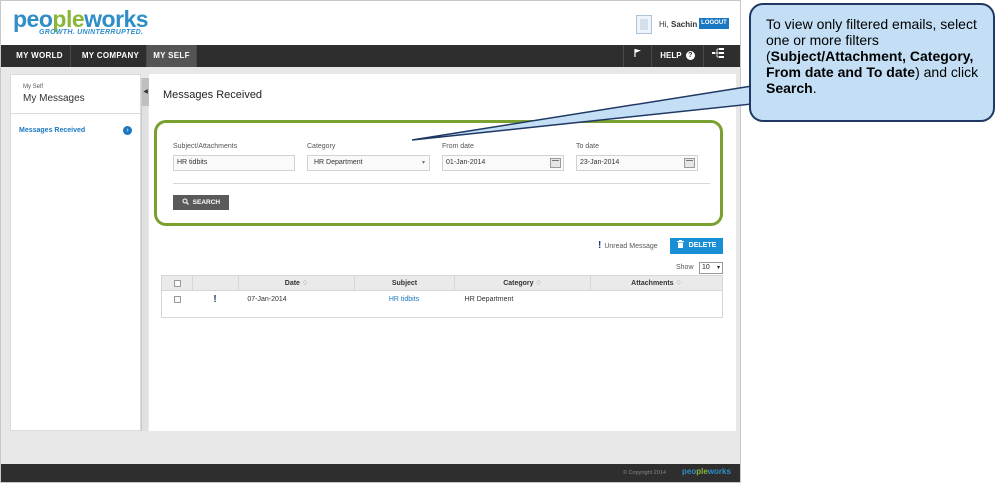 Image resolution: width=997 pixels, height=483 pixels. I want to click on footer-logo: peopleworks, so click(706, 471).